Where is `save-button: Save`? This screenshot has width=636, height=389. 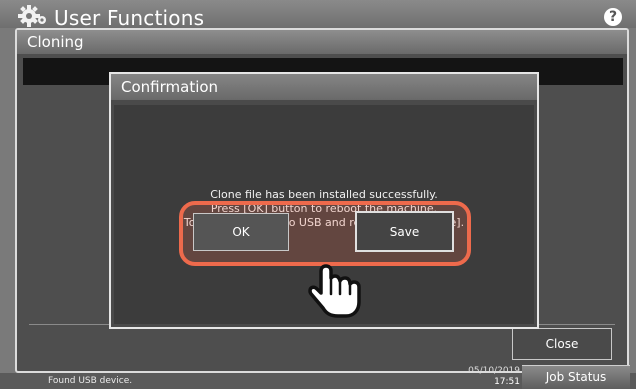 save-button: Save is located at coordinates (404, 231).